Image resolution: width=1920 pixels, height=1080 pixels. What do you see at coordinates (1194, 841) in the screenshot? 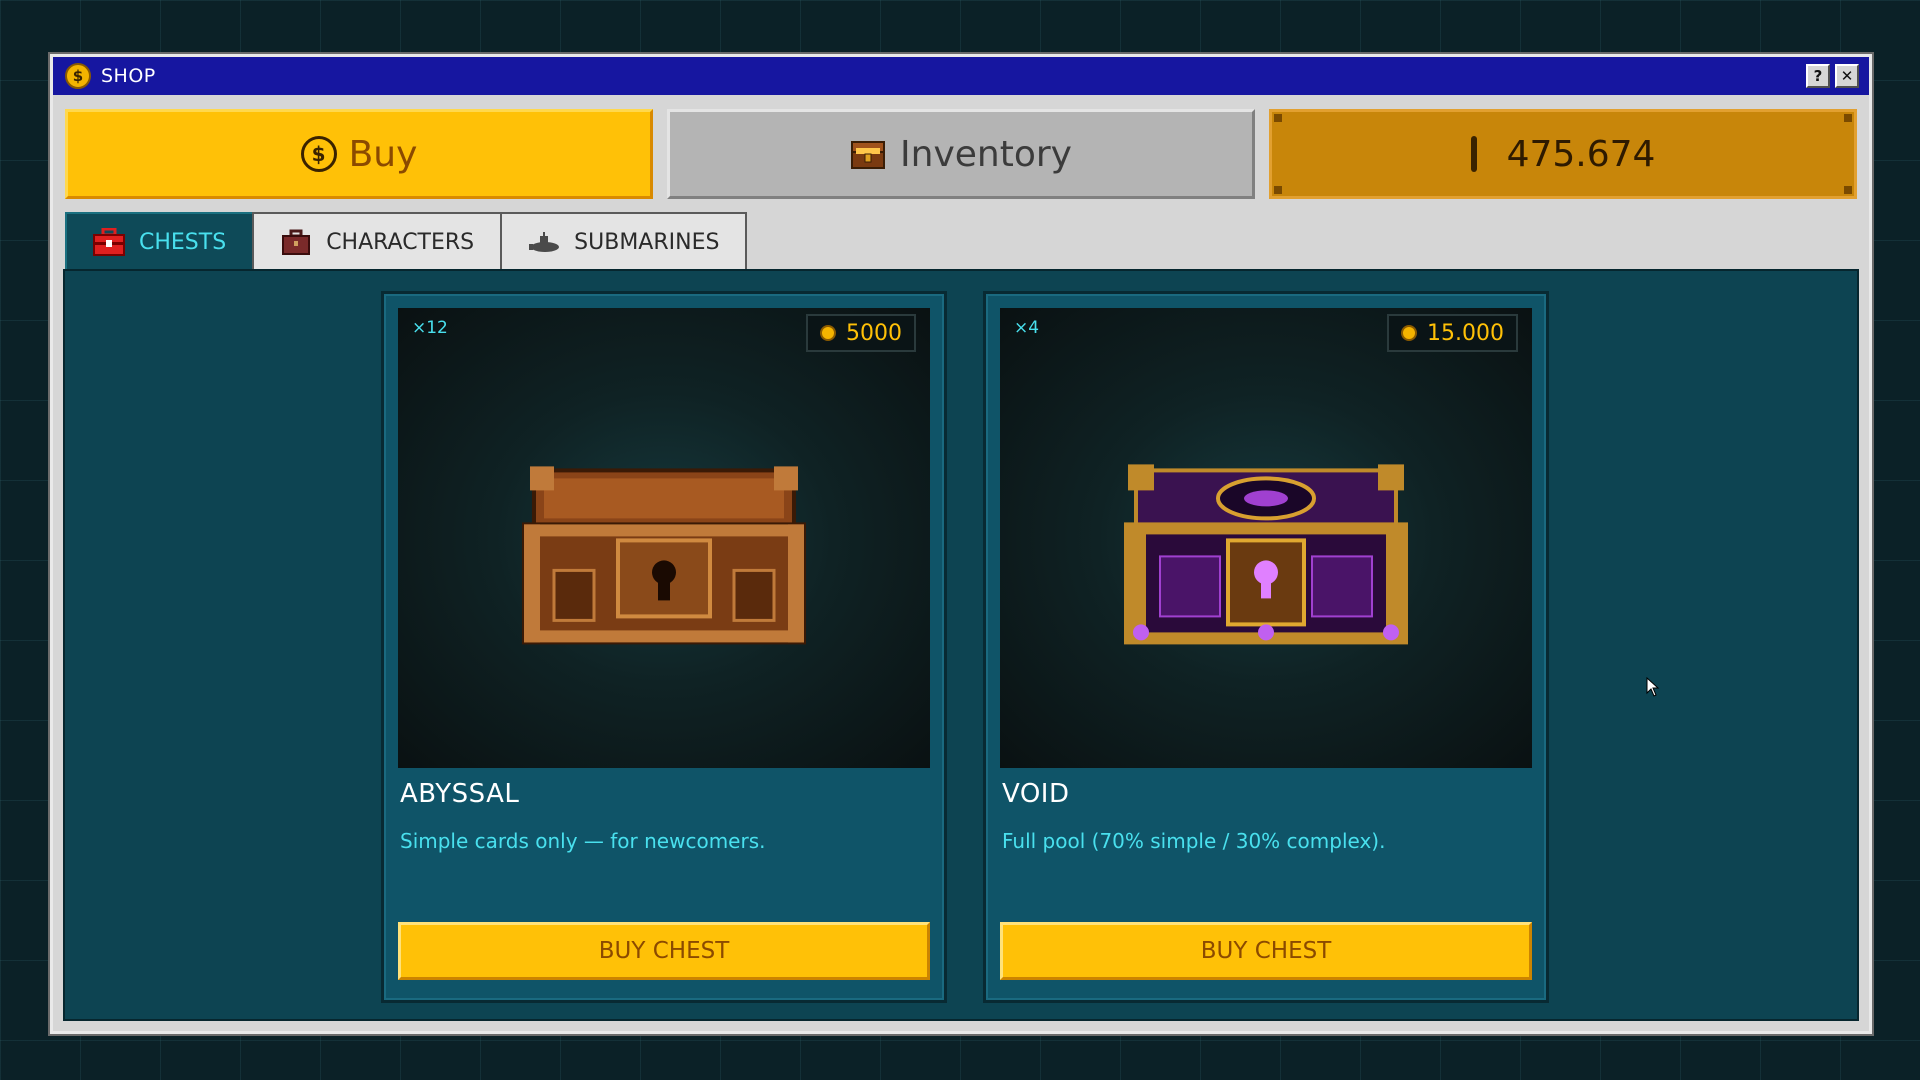
I see `chest-description: Full pool (70% simple / 30% complex).` at bounding box center [1194, 841].